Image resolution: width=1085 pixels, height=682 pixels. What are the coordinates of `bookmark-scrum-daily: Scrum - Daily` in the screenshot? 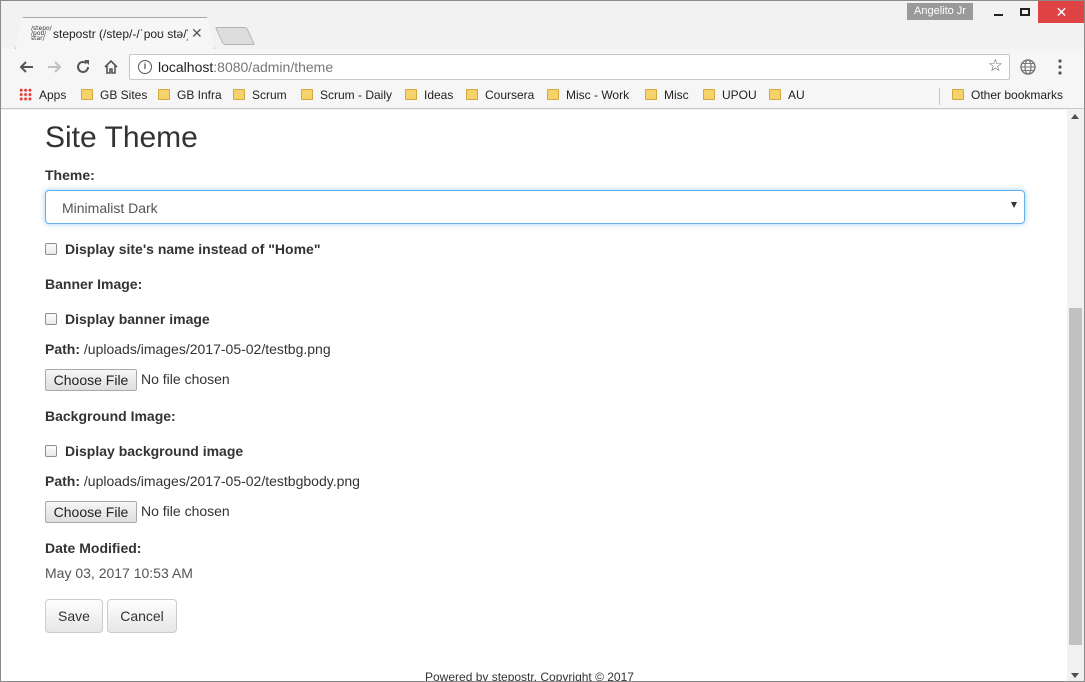 It's located at (346, 97).